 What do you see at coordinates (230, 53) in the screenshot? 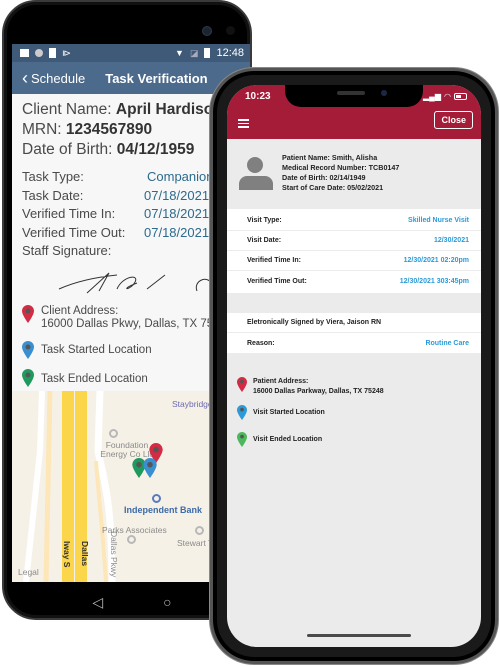
I see `android-time: 12:48` at bounding box center [230, 53].